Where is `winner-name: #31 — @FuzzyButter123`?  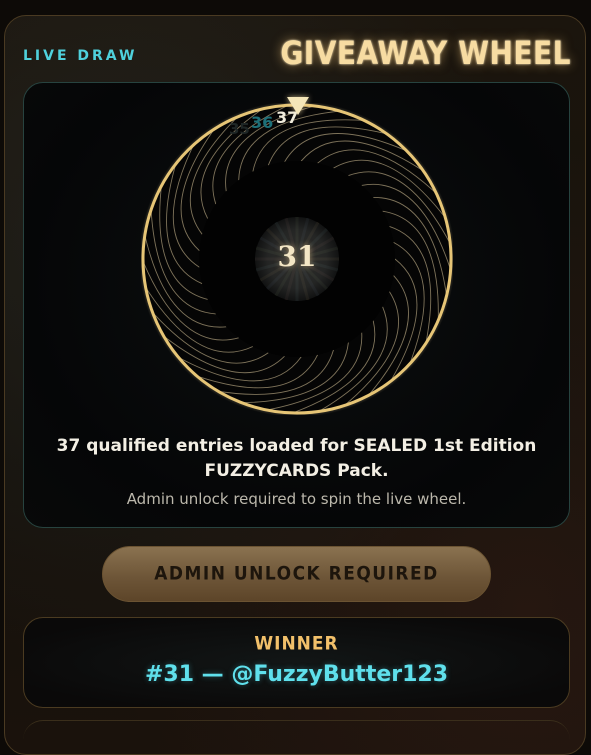
winner-name: #31 — @FuzzyButter123 is located at coordinates (296, 674).